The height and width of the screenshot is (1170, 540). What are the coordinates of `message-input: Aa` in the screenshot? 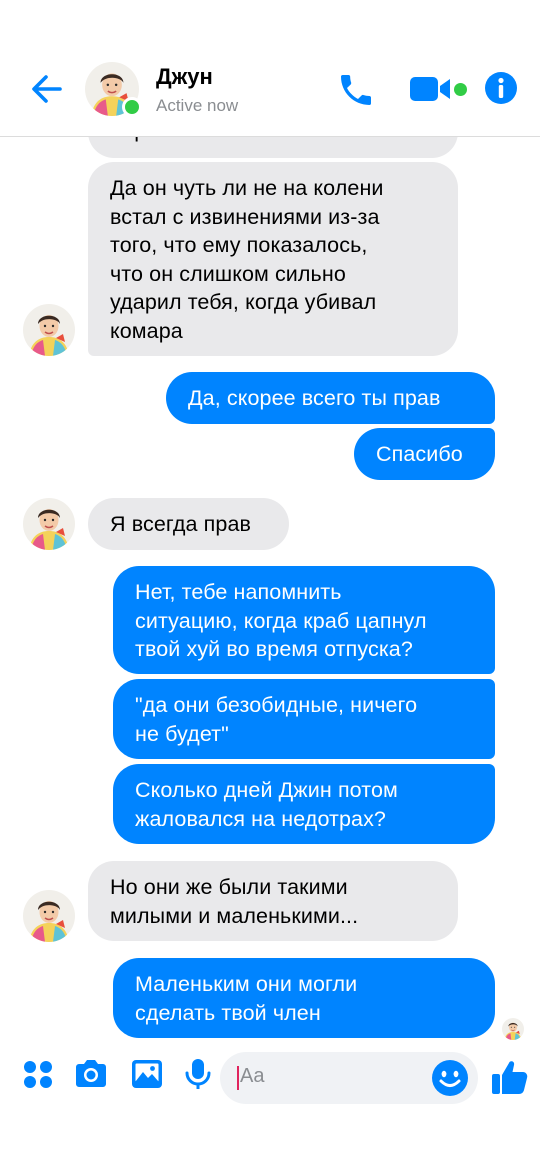 It's located at (349, 1078).